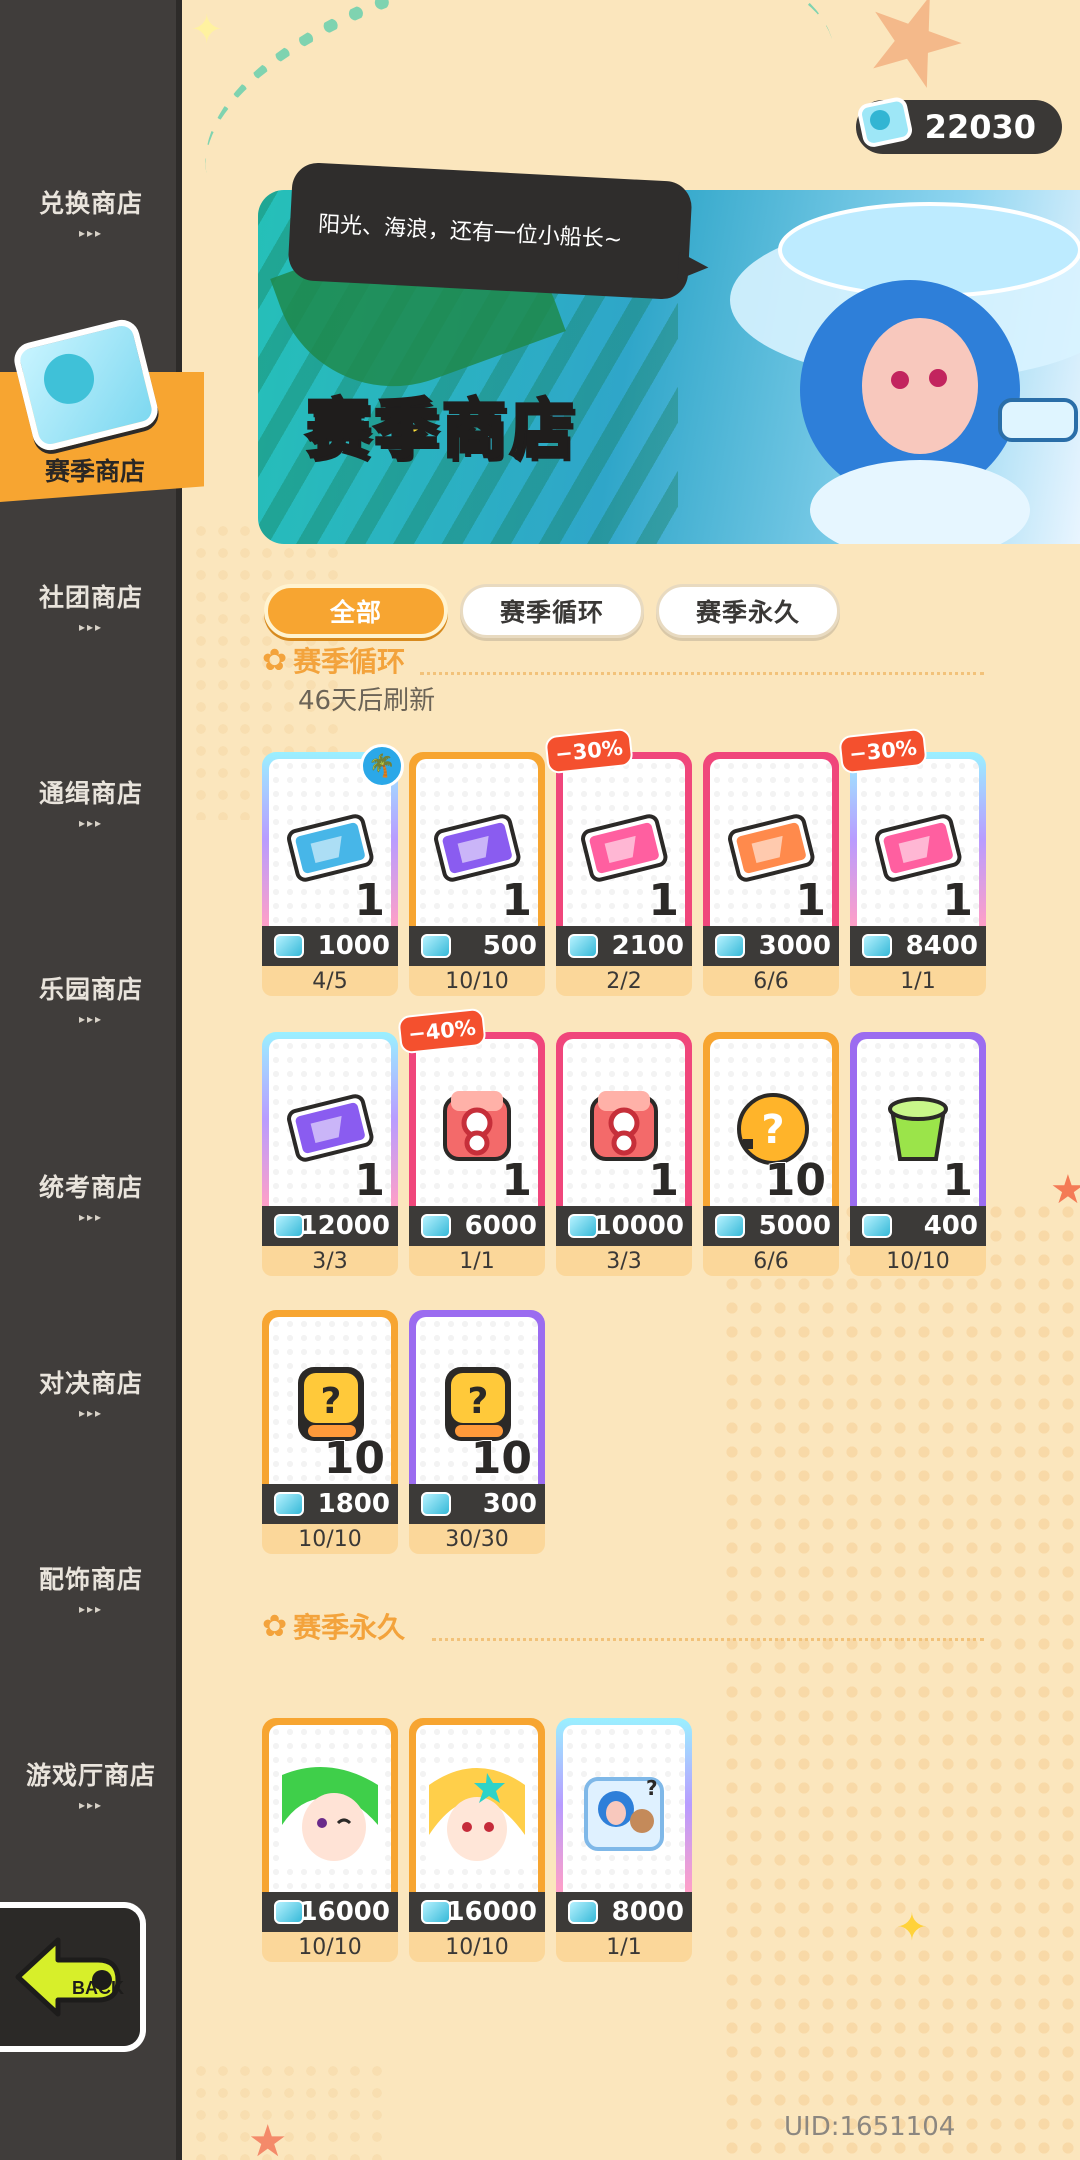 The width and height of the screenshot is (1080, 2160). I want to click on sidebar-item-park-shop: 乐园商店 ▸▸▸, so click(91, 998).